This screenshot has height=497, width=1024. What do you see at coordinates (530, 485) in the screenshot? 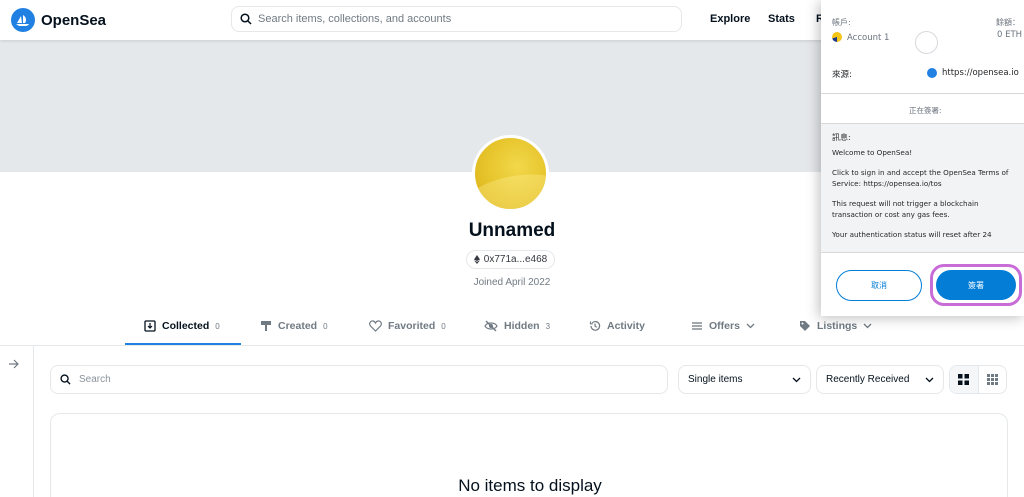
I see `empty-message: No items to display` at bounding box center [530, 485].